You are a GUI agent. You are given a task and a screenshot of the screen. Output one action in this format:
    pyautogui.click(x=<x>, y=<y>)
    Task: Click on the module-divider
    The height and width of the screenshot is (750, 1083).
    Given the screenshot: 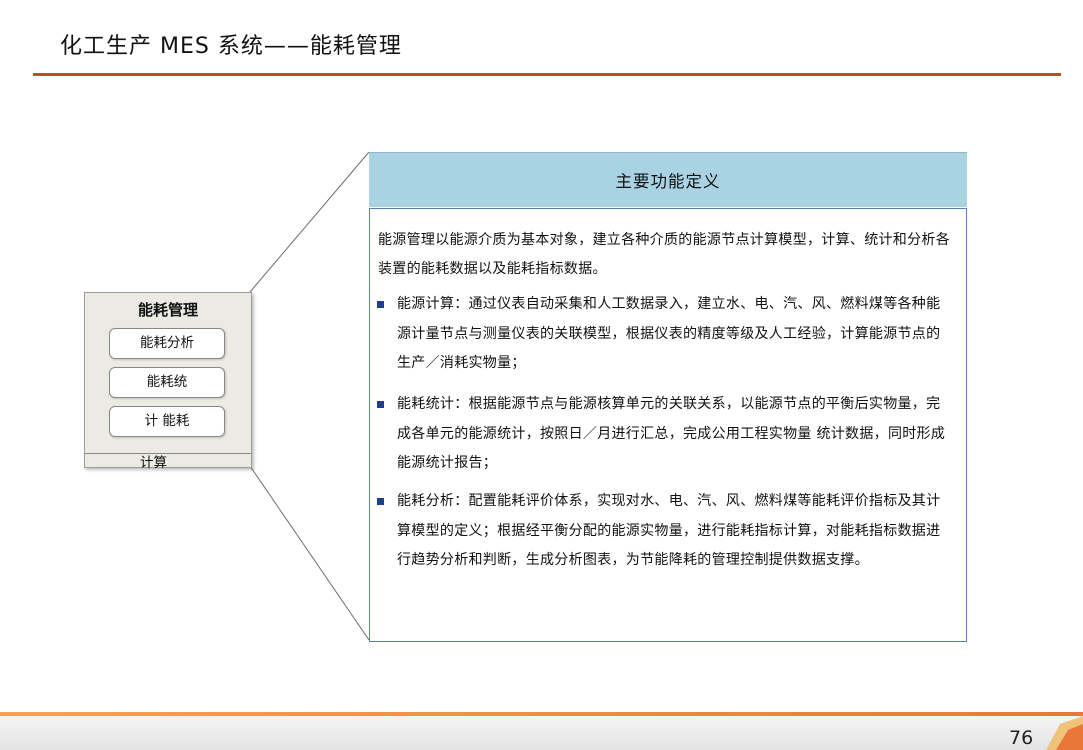 What is the action you would take?
    pyautogui.click(x=168, y=453)
    